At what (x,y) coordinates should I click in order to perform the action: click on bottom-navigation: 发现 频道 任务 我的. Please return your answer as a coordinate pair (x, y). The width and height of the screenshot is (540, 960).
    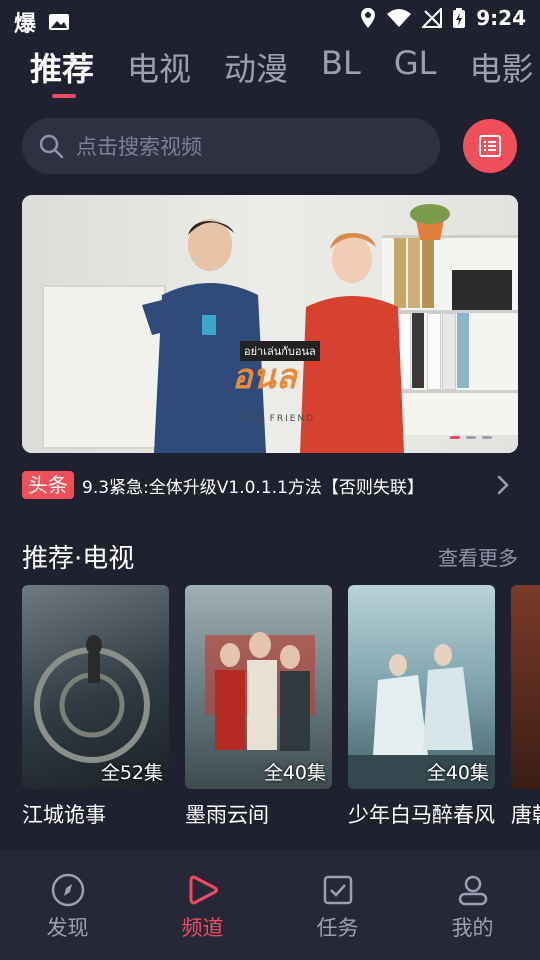
    Looking at the image, I should click on (270, 905).